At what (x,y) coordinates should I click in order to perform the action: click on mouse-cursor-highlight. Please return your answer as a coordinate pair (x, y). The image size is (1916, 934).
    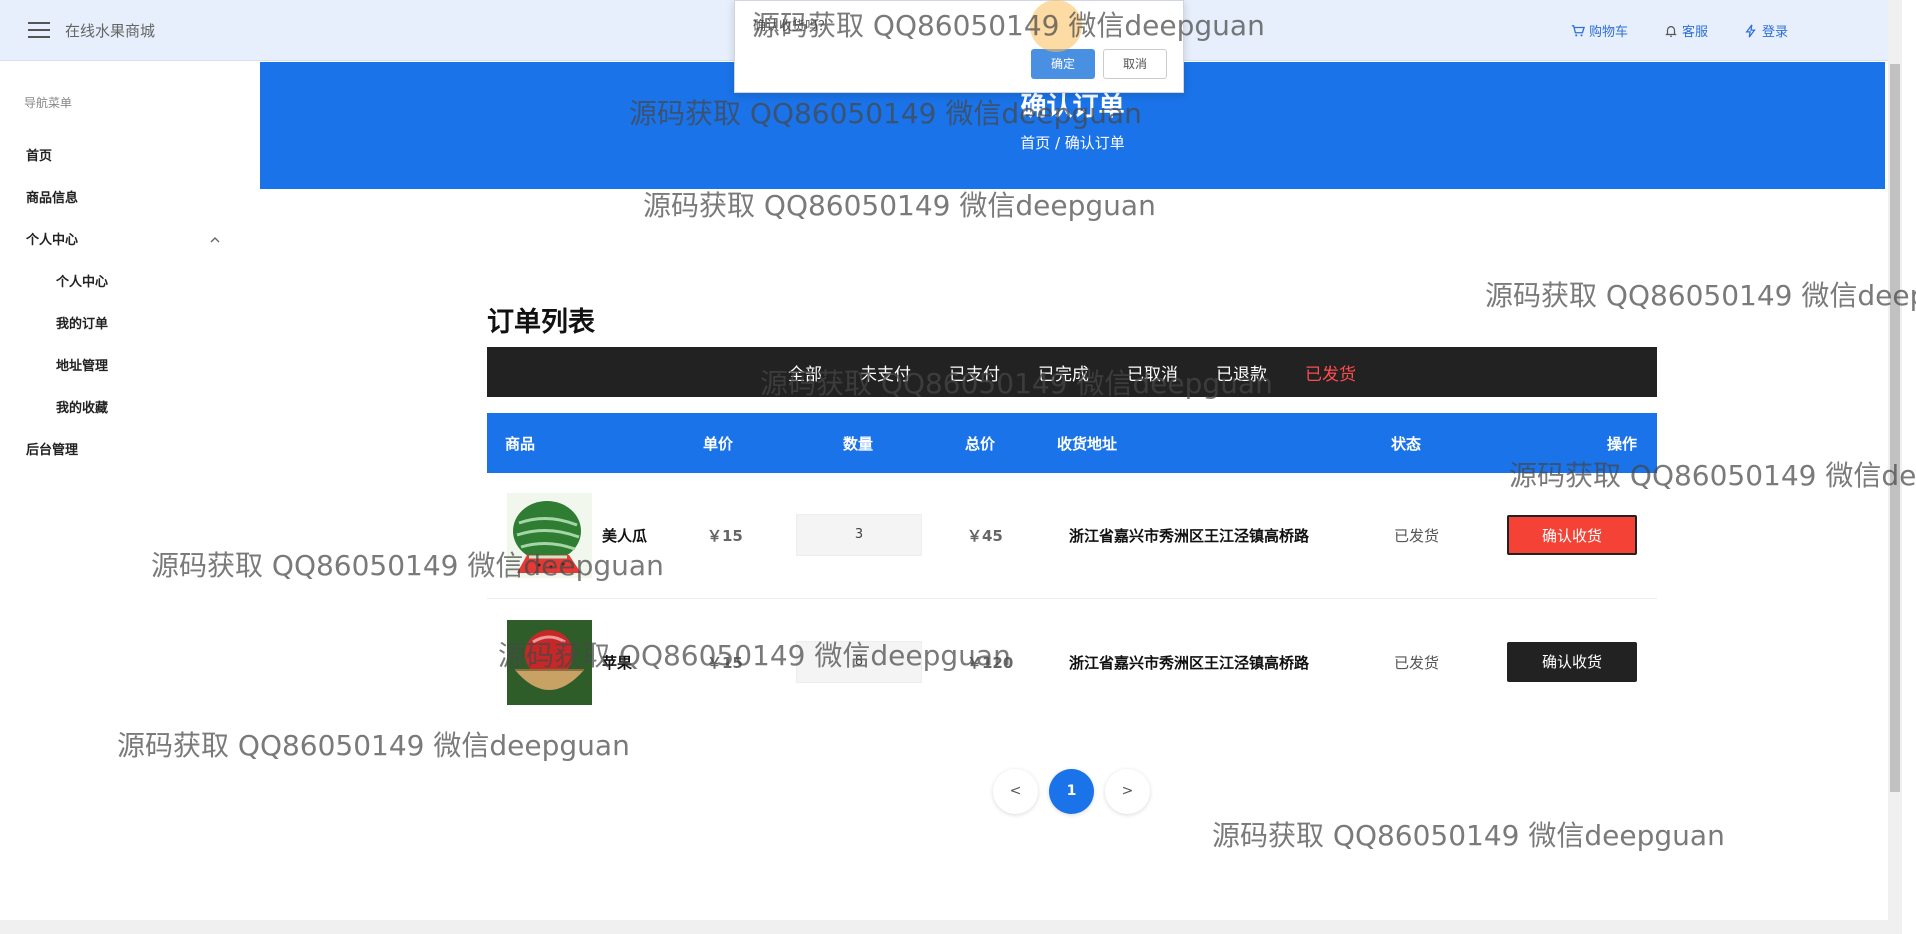
    Looking at the image, I should click on (1056, 26).